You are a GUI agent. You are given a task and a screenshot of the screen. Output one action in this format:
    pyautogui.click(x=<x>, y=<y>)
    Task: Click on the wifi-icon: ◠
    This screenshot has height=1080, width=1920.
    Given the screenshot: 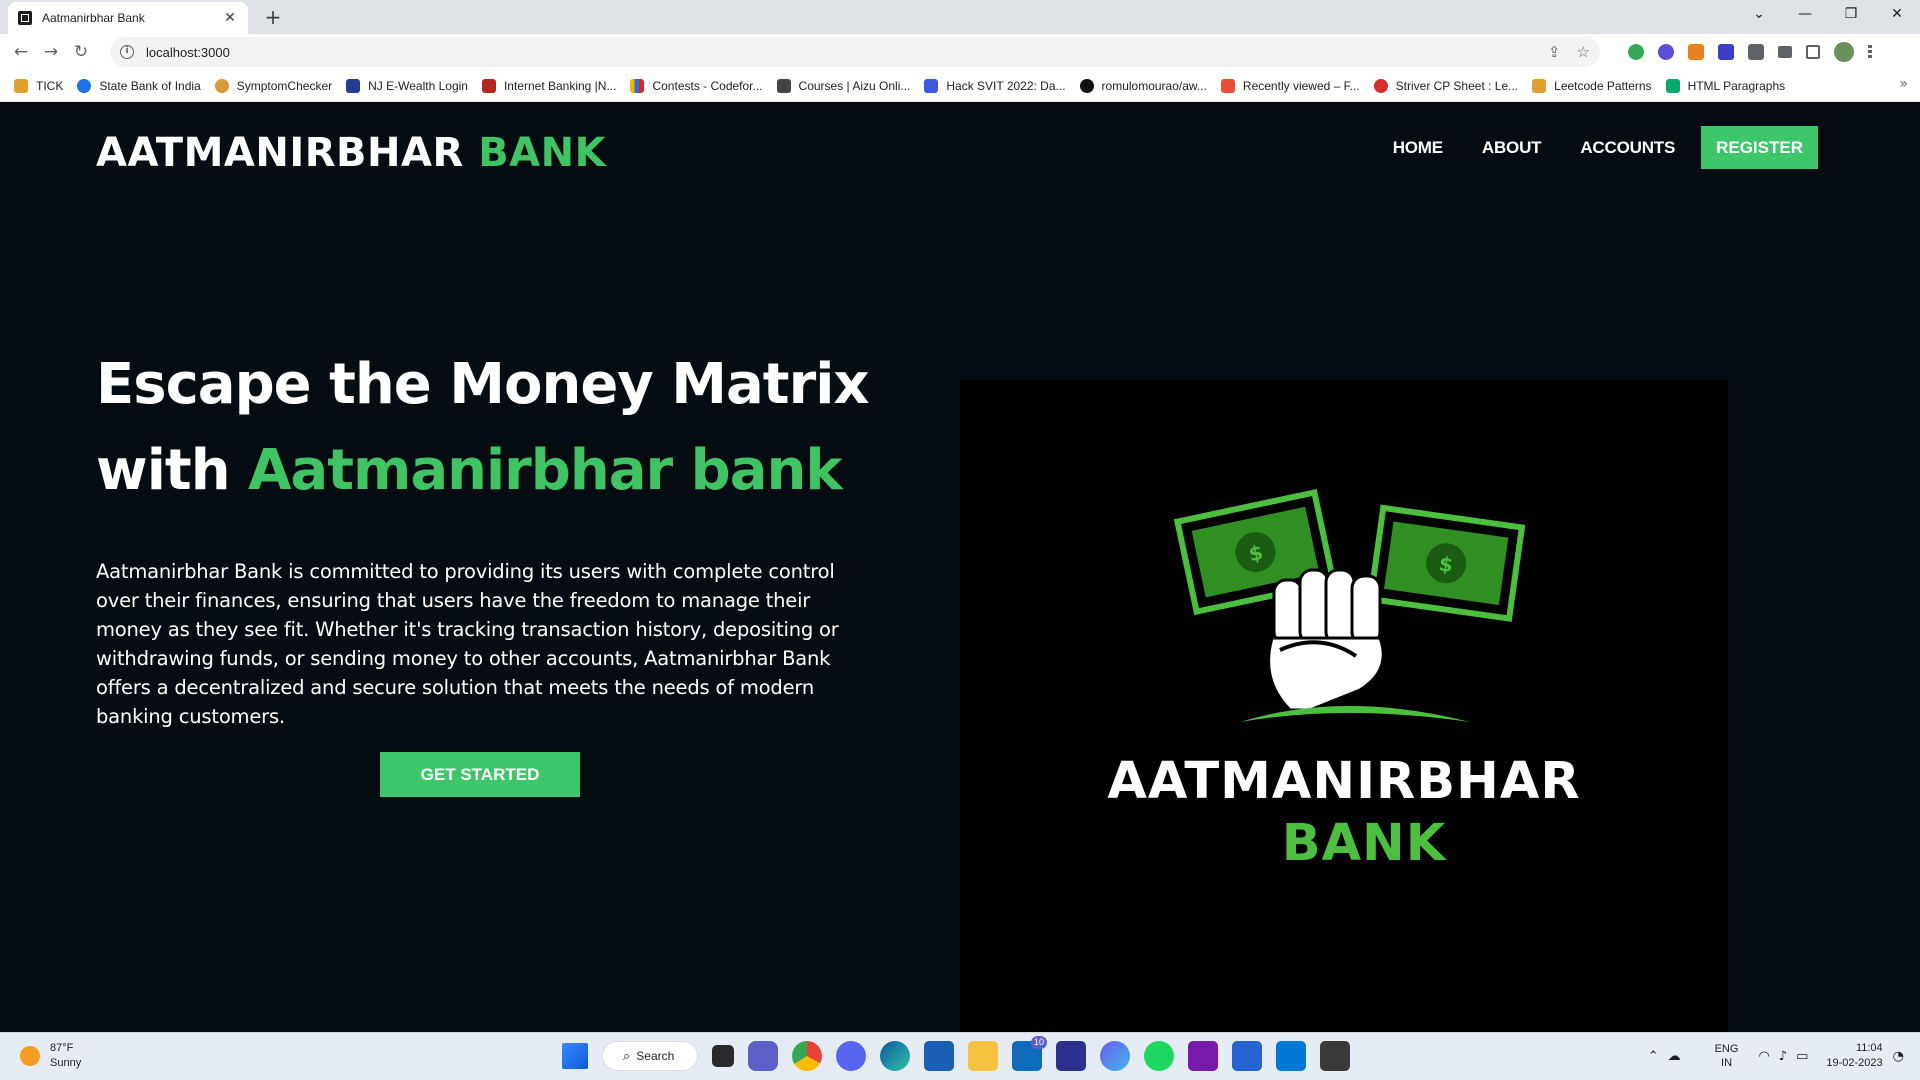 What is the action you would take?
    pyautogui.click(x=1763, y=1056)
    